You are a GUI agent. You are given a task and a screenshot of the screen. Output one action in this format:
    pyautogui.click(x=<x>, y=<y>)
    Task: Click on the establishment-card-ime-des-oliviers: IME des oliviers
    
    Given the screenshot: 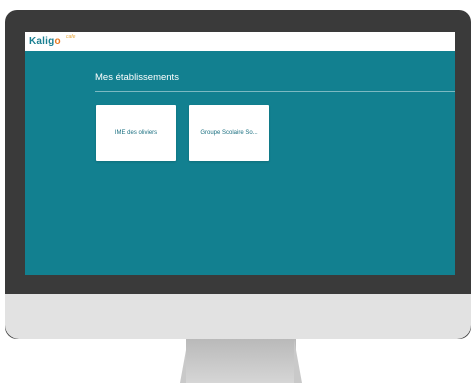 What is the action you would take?
    pyautogui.click(x=136, y=133)
    